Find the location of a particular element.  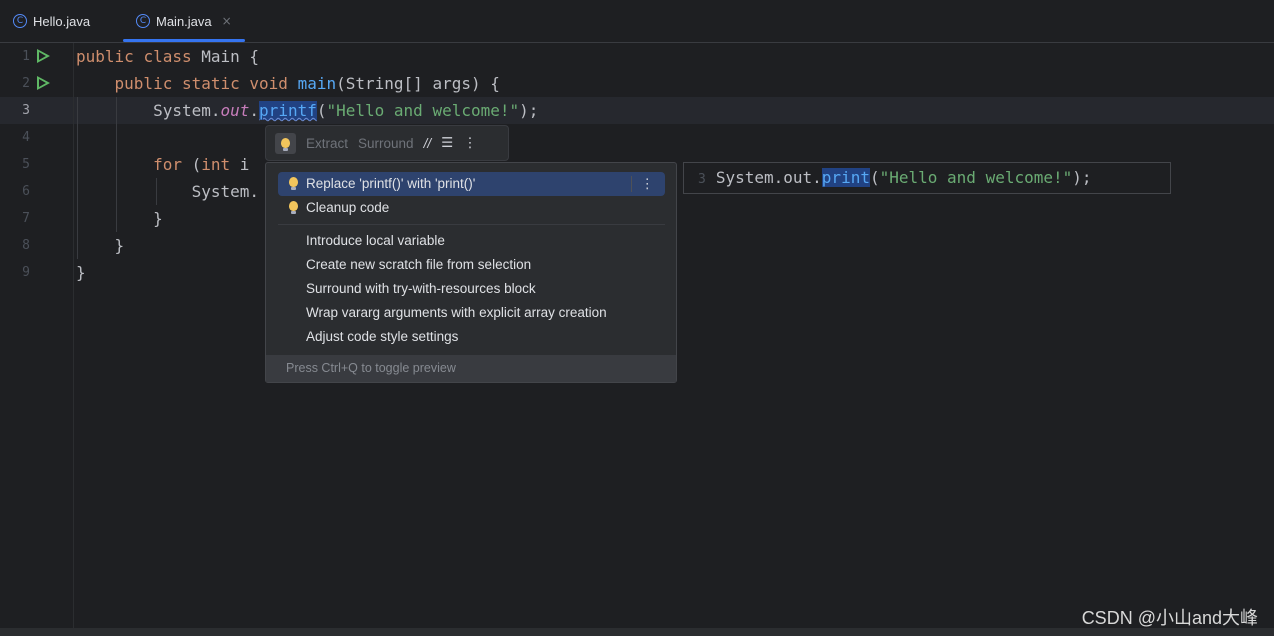

extract-button: Extract is located at coordinates (327, 143).